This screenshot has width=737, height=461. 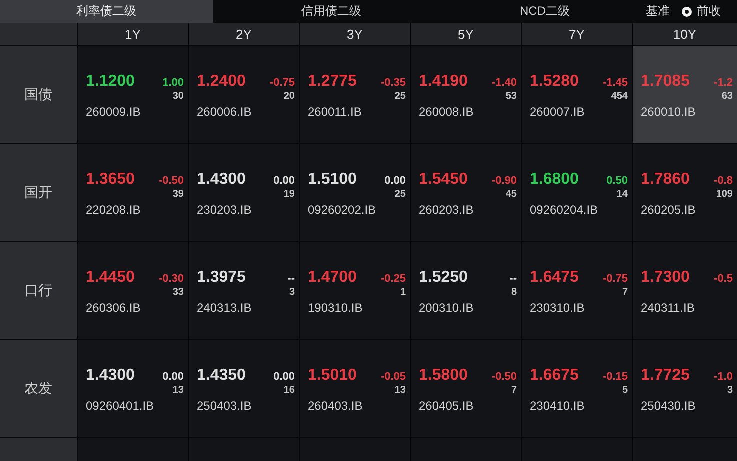 What do you see at coordinates (225, 307) in the screenshot?
I see `bond-code: 240313.IB` at bounding box center [225, 307].